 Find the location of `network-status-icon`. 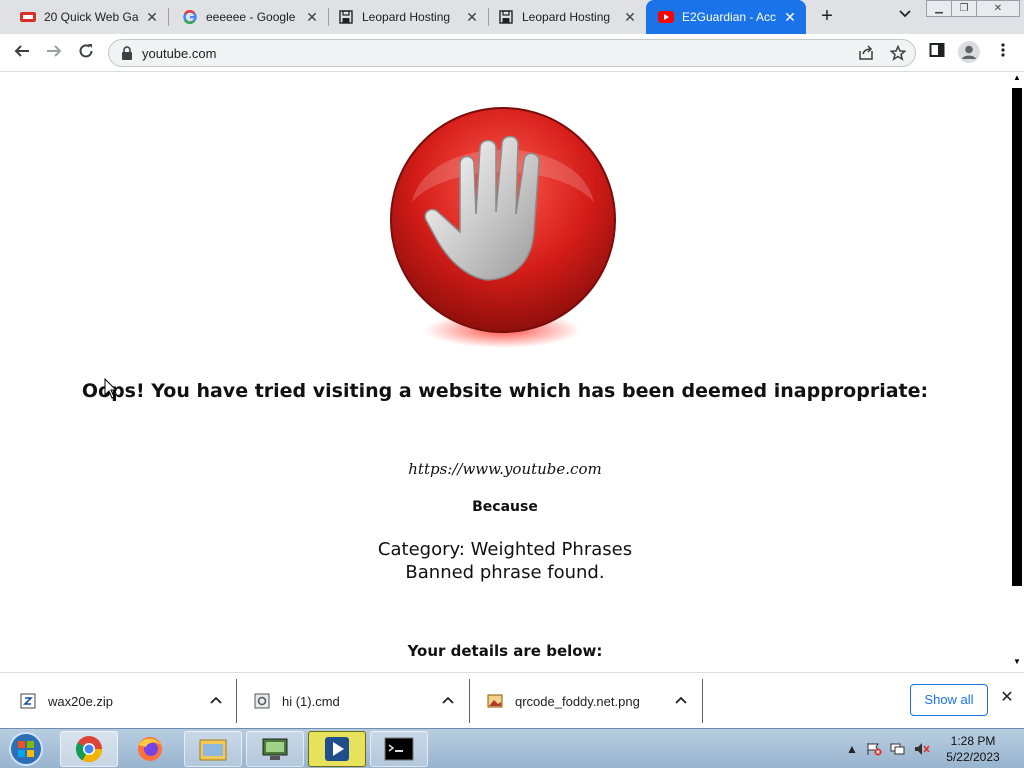

network-status-icon is located at coordinates (898, 749).